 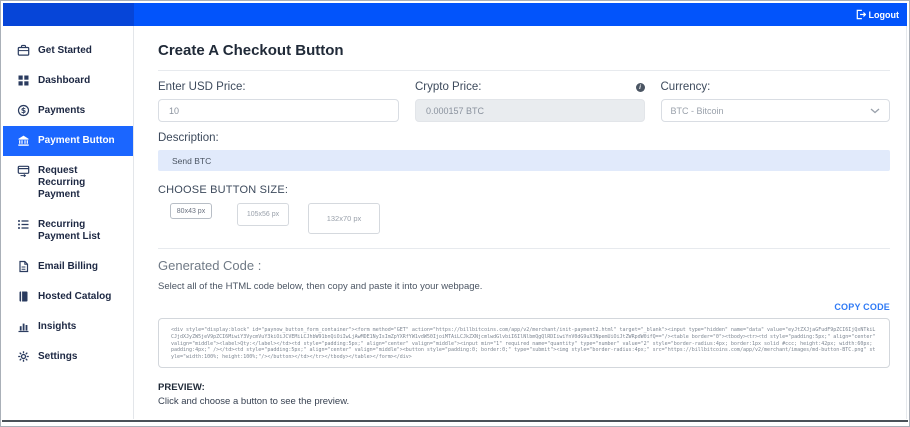 I want to click on window-bottom-edge, so click(x=455, y=421).